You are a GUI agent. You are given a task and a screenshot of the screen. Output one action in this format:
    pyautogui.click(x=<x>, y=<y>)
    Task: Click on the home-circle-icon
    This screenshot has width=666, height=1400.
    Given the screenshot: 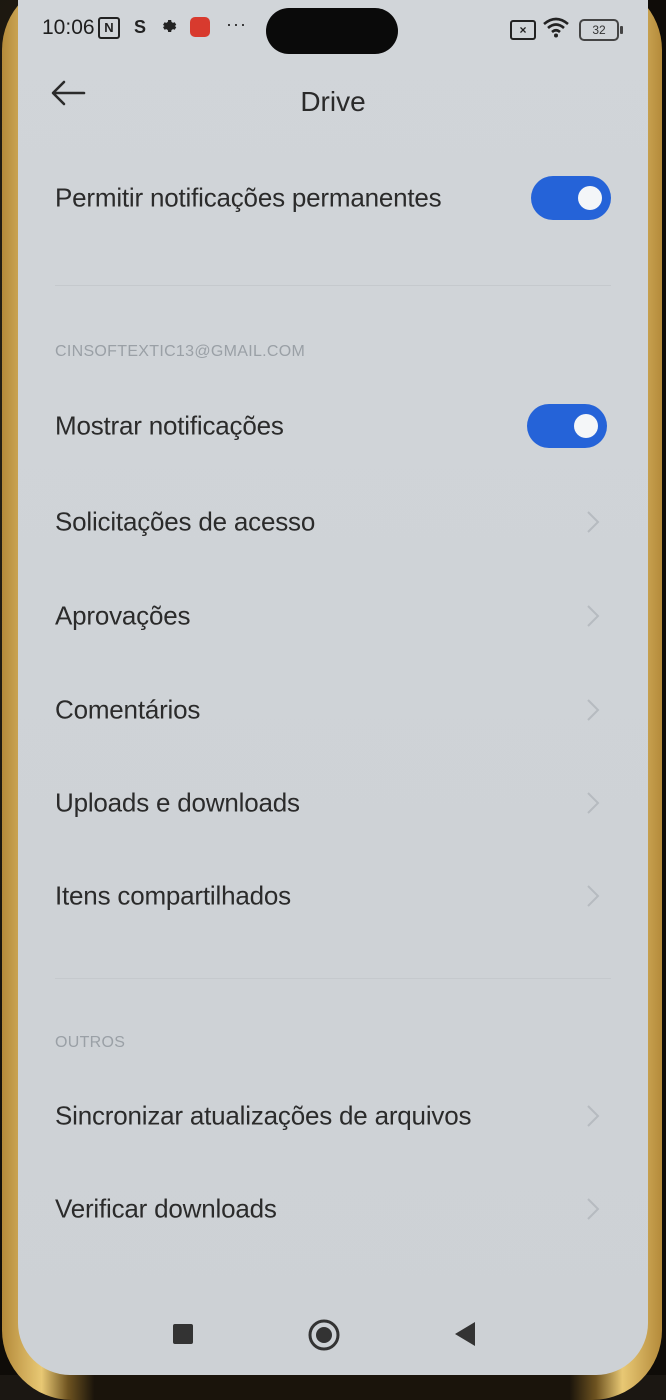 What is the action you would take?
    pyautogui.click(x=324, y=1335)
    